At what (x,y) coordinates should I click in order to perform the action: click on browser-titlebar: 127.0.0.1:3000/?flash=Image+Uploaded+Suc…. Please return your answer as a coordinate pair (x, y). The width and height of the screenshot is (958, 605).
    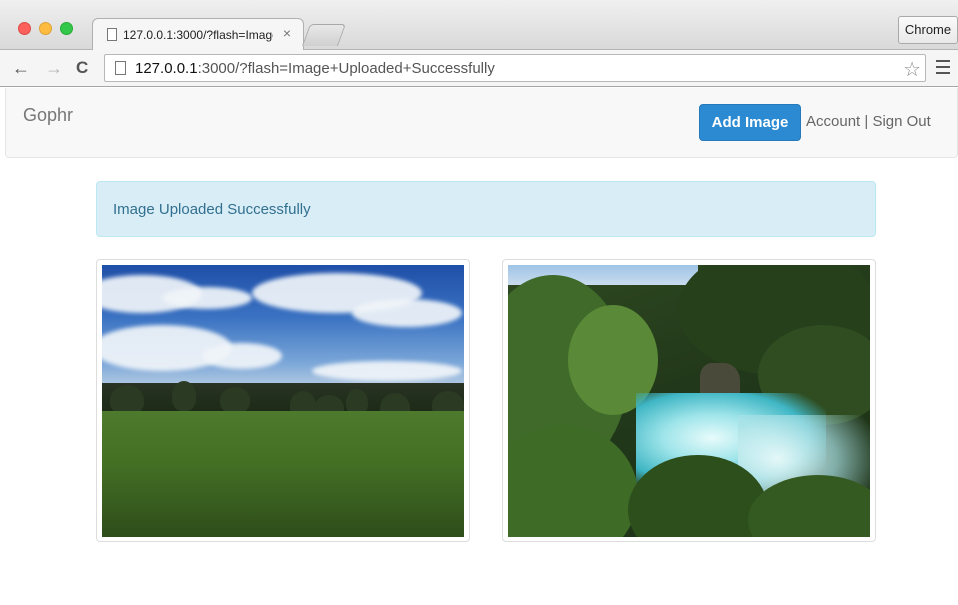
    Looking at the image, I should click on (479, 25).